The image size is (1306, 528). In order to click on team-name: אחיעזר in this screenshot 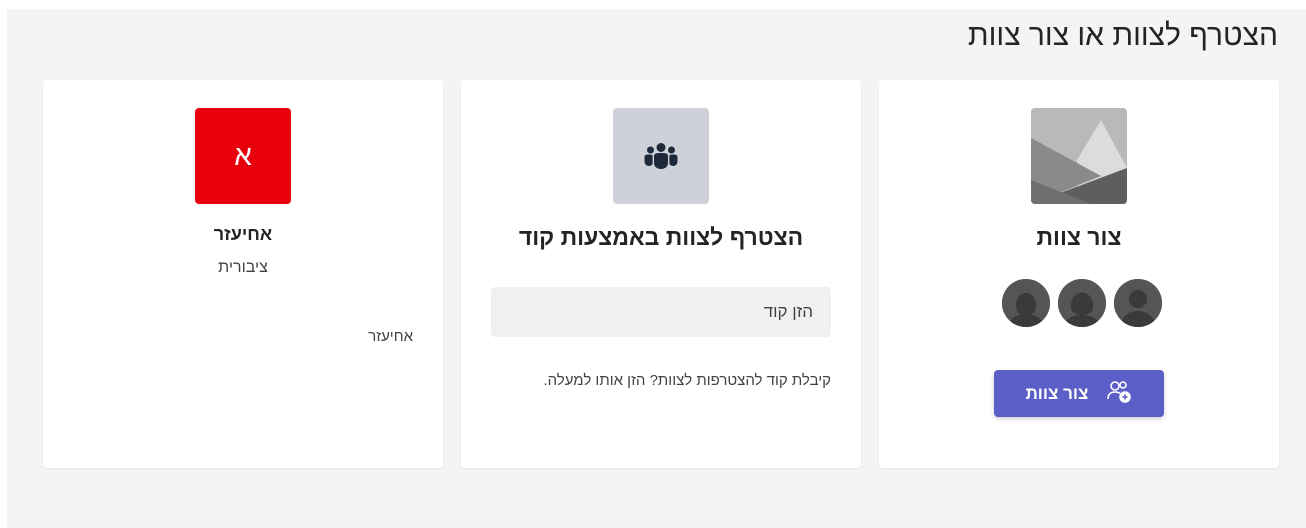, I will do `click(243, 234)`.